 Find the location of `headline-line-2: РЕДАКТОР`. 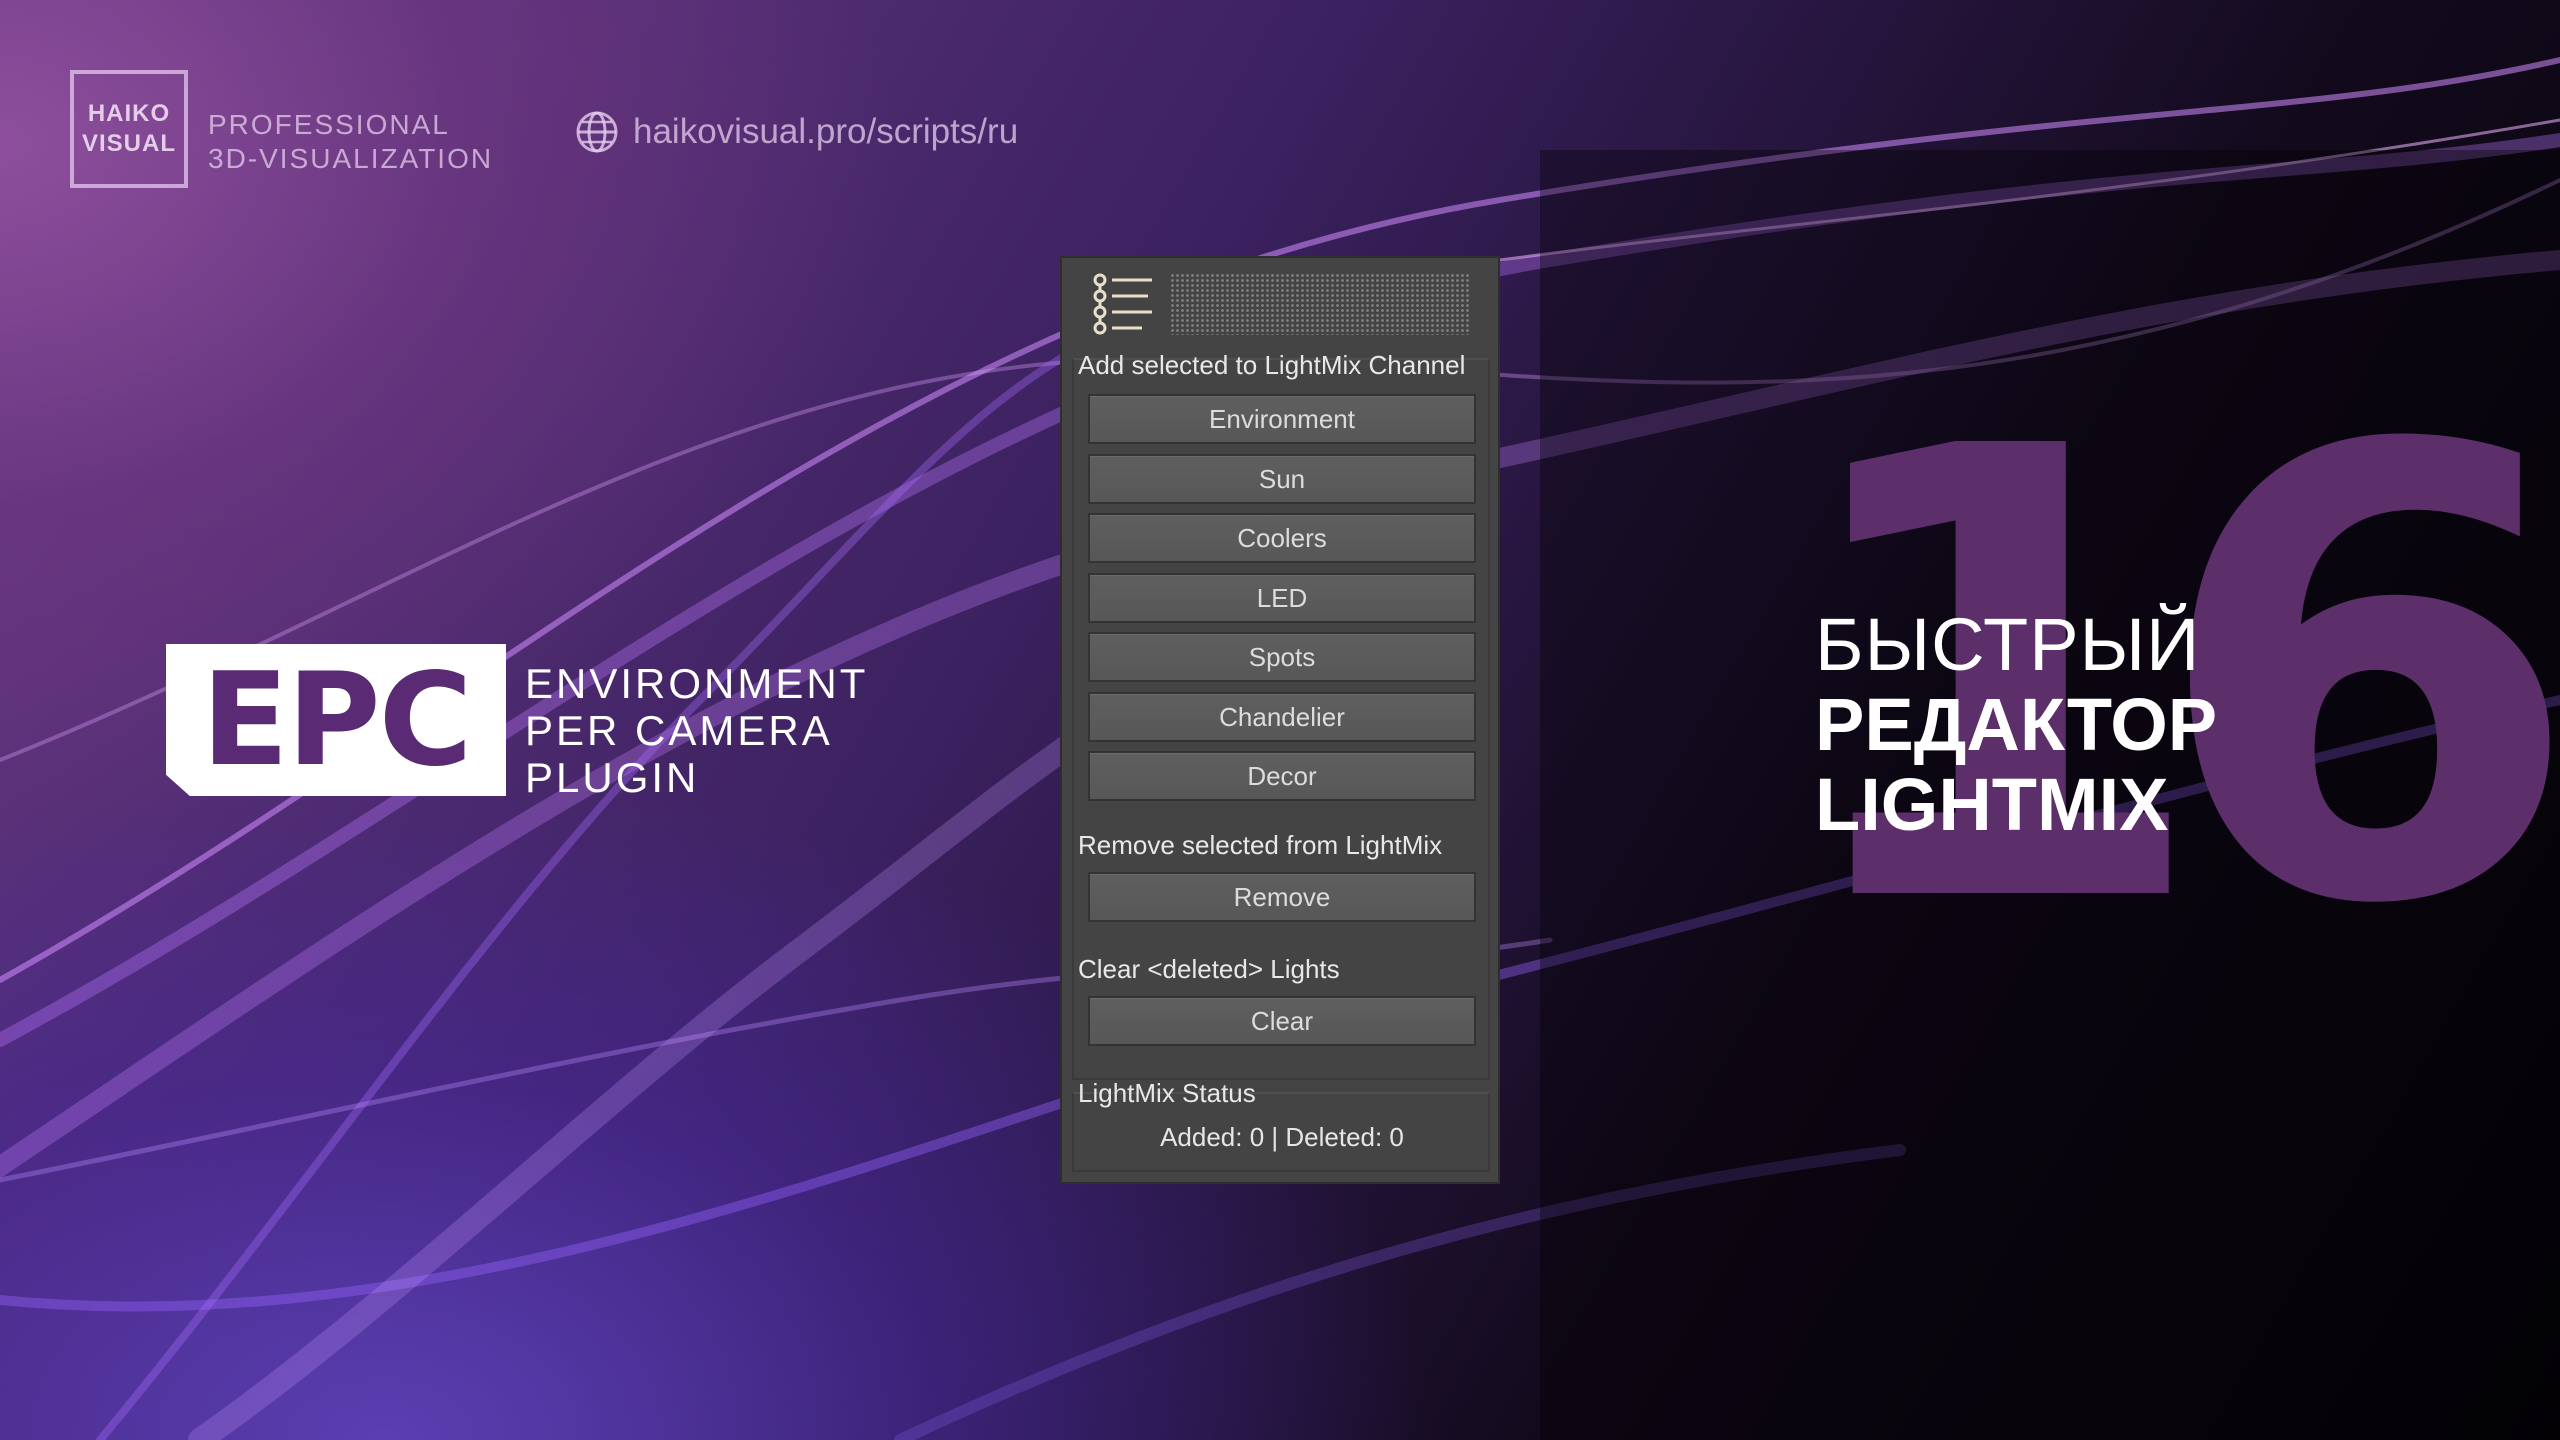

headline-line-2: РЕДАКТОР is located at coordinates (2016, 724).